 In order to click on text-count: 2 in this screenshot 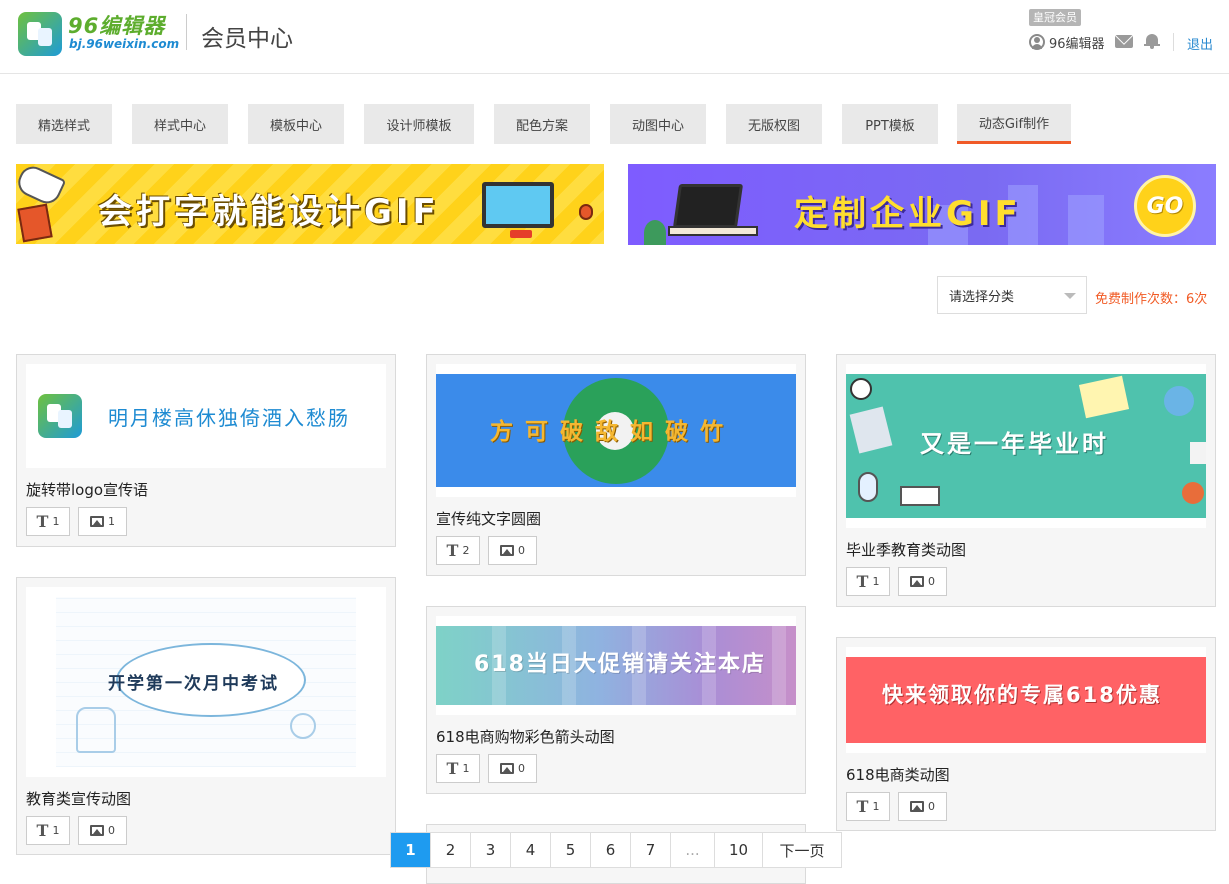, I will do `click(466, 550)`.